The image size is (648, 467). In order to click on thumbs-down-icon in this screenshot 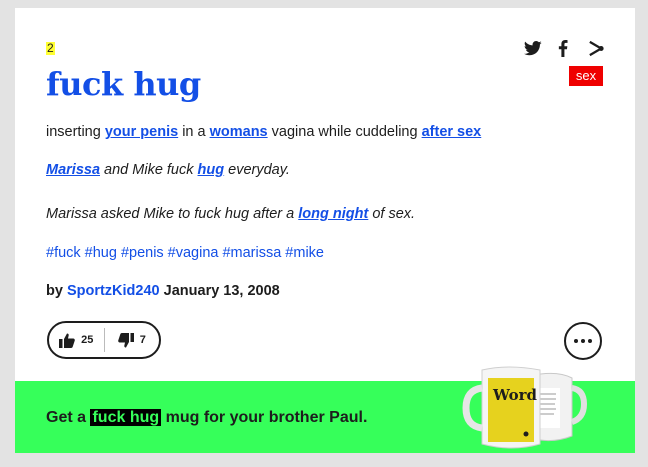, I will do `click(125, 339)`.